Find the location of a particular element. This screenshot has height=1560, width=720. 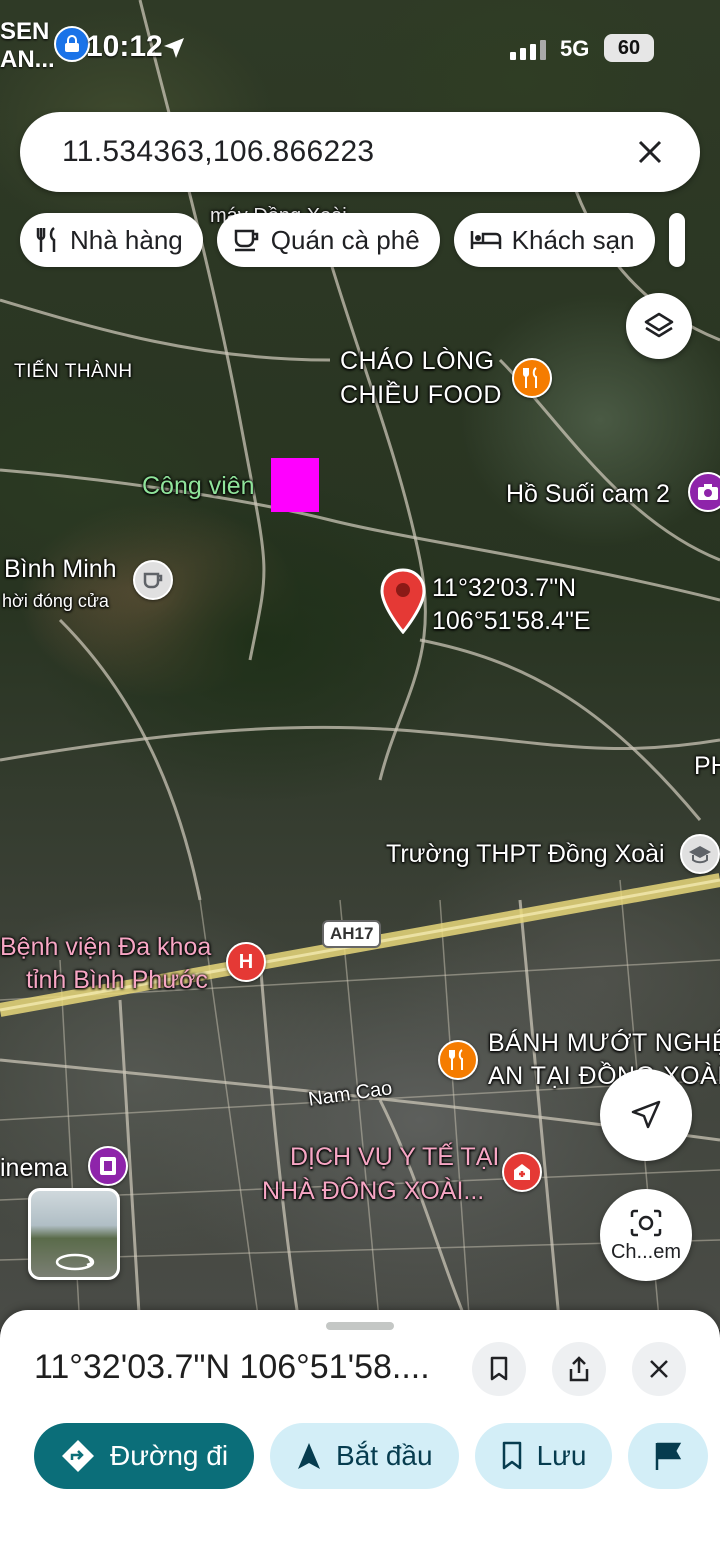

save-bookmark-button is located at coordinates (499, 1369).